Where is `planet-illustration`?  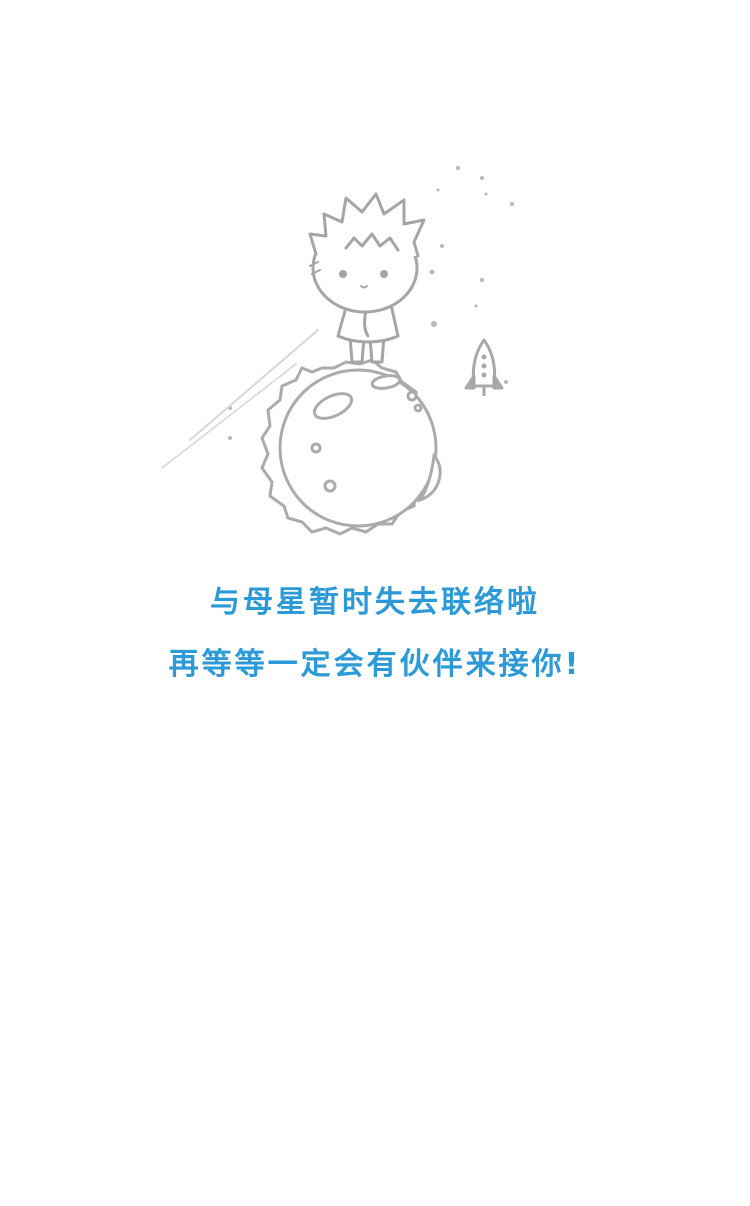 planet-illustration is located at coordinates (351, 447).